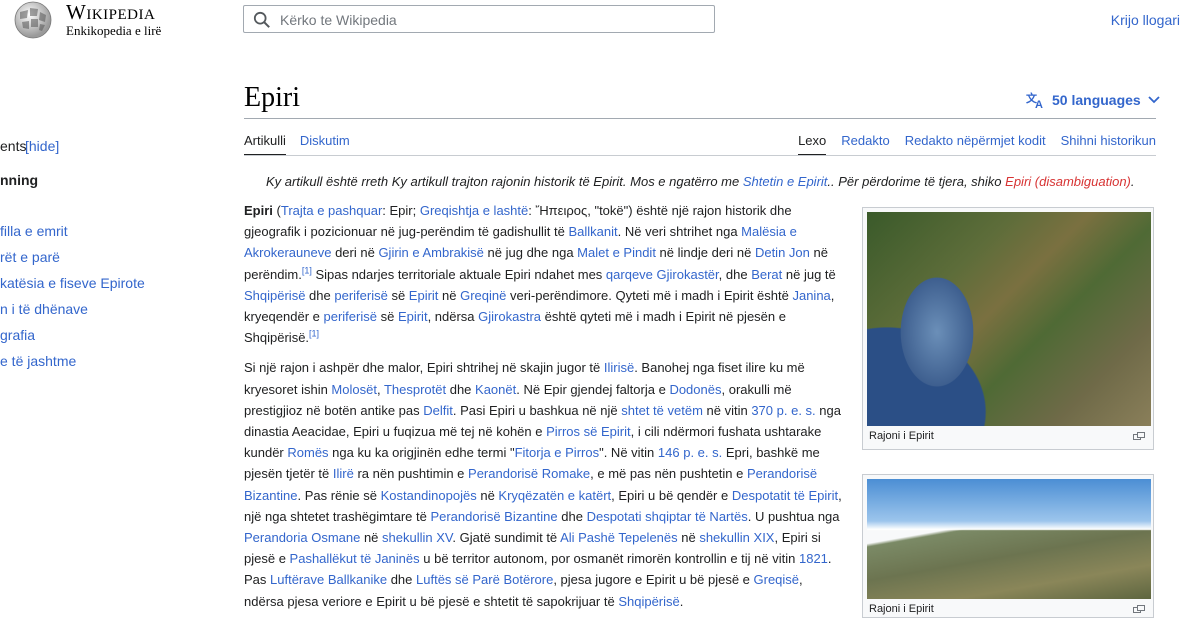 The height and width of the screenshot is (635, 1200). I want to click on inline-link: Greqishtja e lashtë, so click(474, 210).